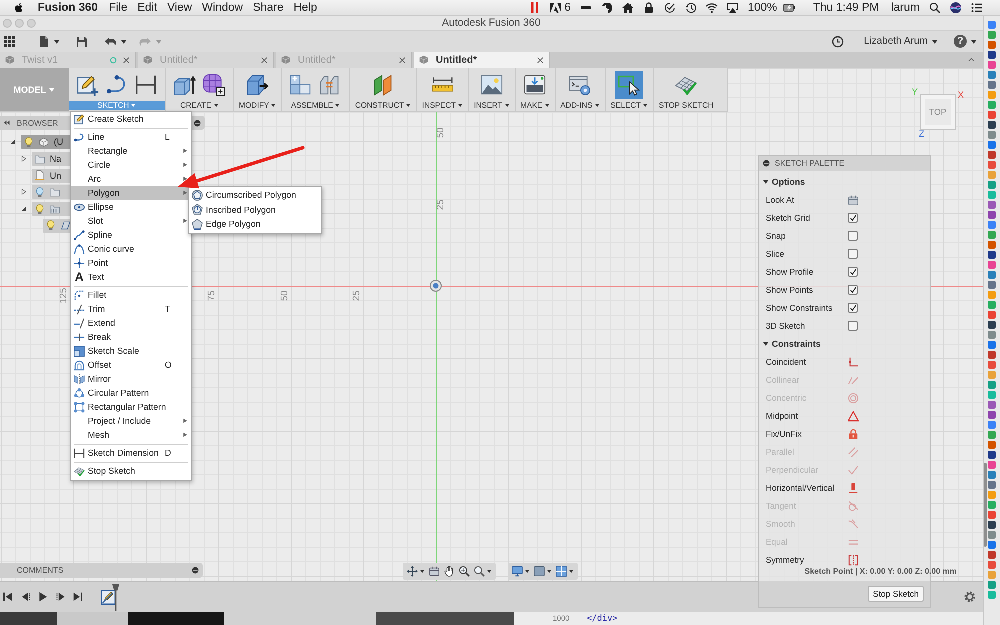  Describe the element at coordinates (412, 571) in the screenshot. I see `orbit-icon` at that location.